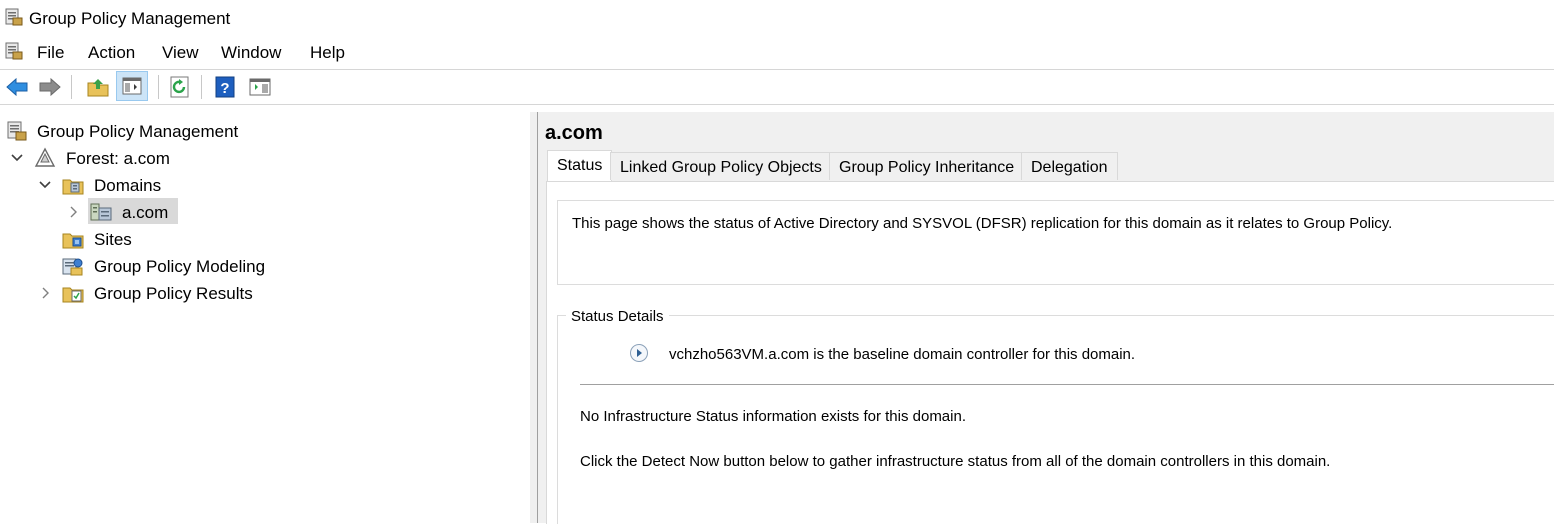 The height and width of the screenshot is (524, 1554). Describe the element at coordinates (617, 316) in the screenshot. I see `status-details-label: Status Details` at that location.